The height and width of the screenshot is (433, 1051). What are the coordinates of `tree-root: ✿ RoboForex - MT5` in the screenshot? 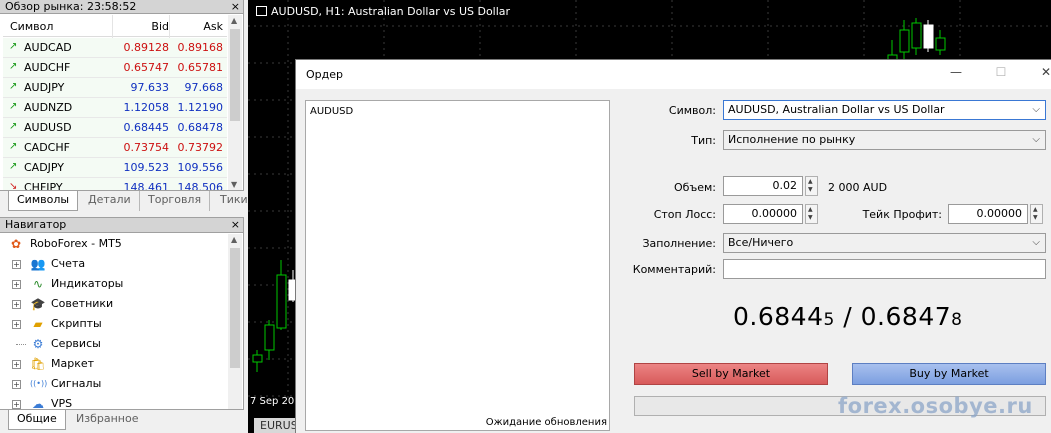 It's located at (114, 244).